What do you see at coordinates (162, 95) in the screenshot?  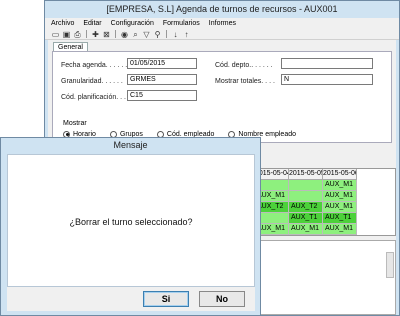 I see `planificacion-field: C15` at bounding box center [162, 95].